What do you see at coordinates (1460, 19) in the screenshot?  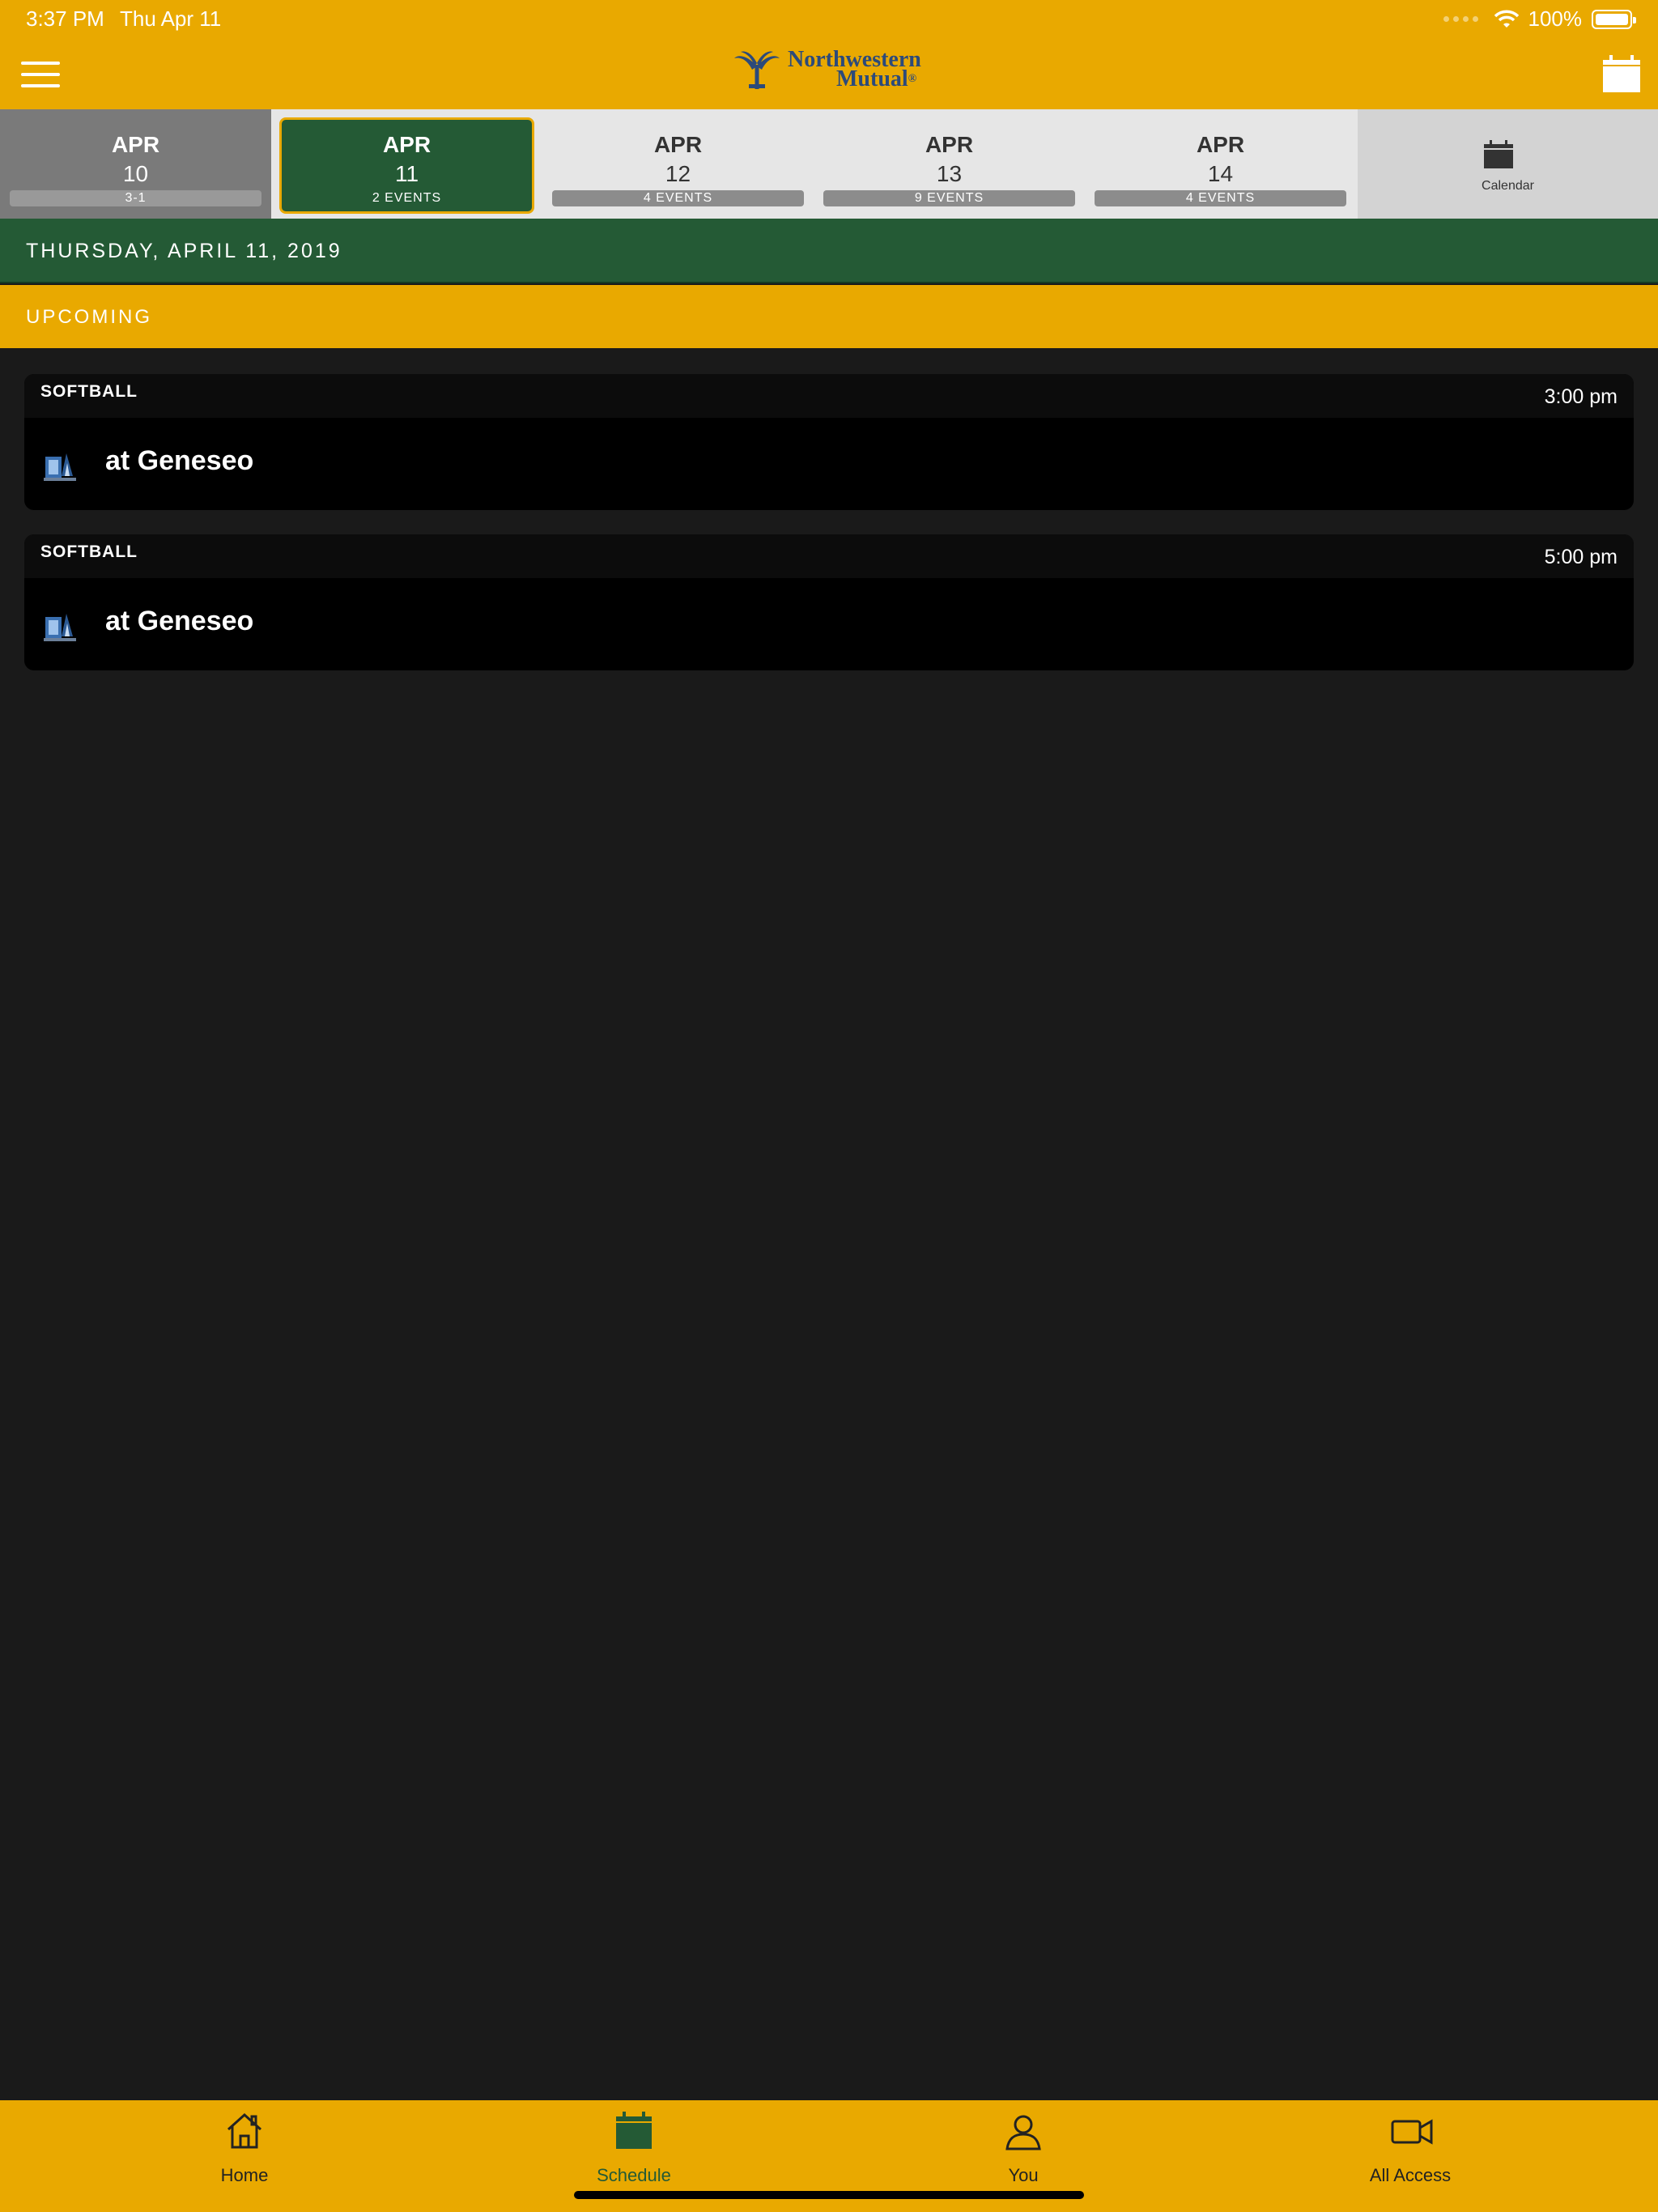 I see `cellular-signal-icon` at bounding box center [1460, 19].